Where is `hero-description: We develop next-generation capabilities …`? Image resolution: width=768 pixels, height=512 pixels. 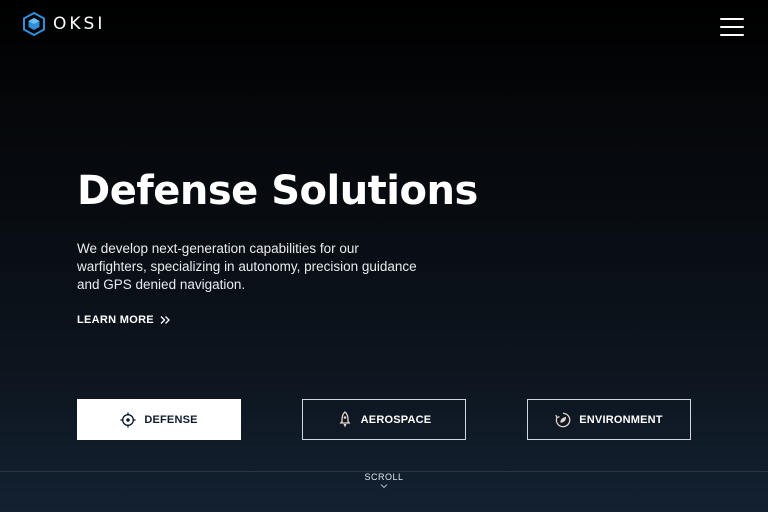
hero-description: We develop next-generation capabilities … is located at coordinates (247, 266).